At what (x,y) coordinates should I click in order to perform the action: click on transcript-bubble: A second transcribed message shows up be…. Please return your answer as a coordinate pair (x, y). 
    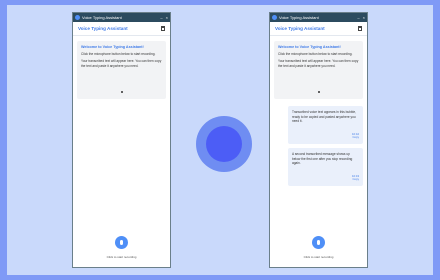
    Looking at the image, I should click on (325, 167).